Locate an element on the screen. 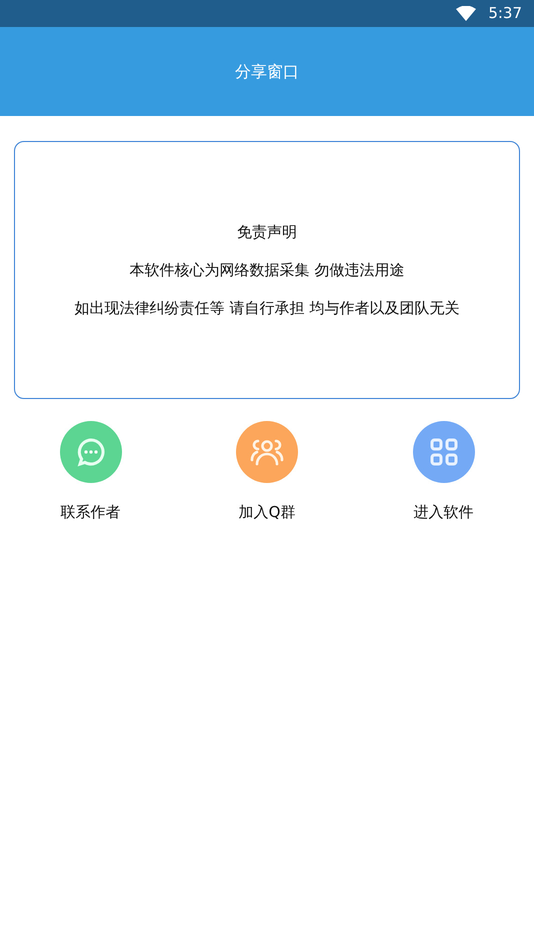 The height and width of the screenshot is (949, 534). grid-icon is located at coordinates (443, 452).